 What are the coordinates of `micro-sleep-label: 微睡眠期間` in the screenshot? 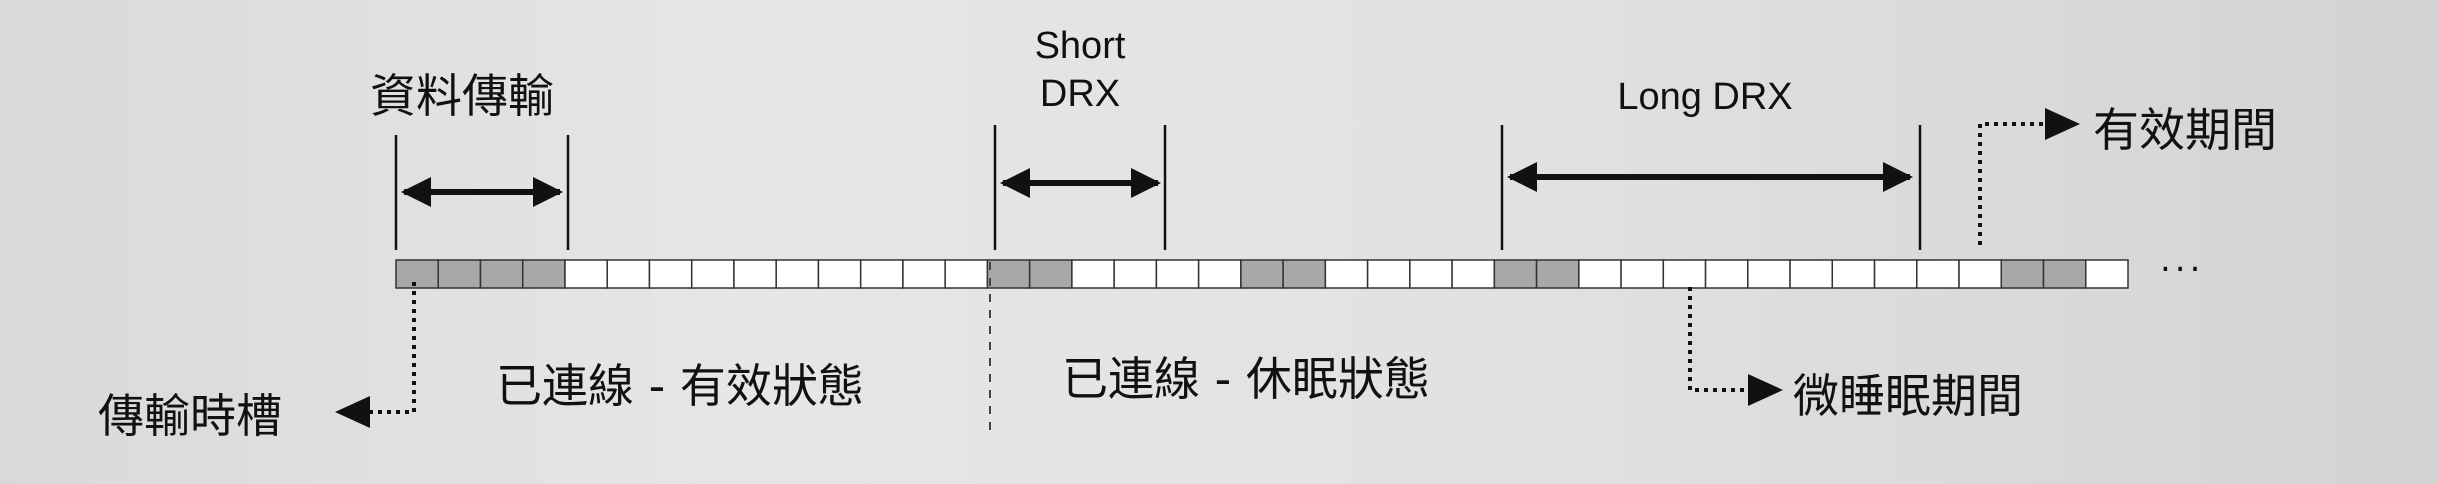 It's located at (1908, 396).